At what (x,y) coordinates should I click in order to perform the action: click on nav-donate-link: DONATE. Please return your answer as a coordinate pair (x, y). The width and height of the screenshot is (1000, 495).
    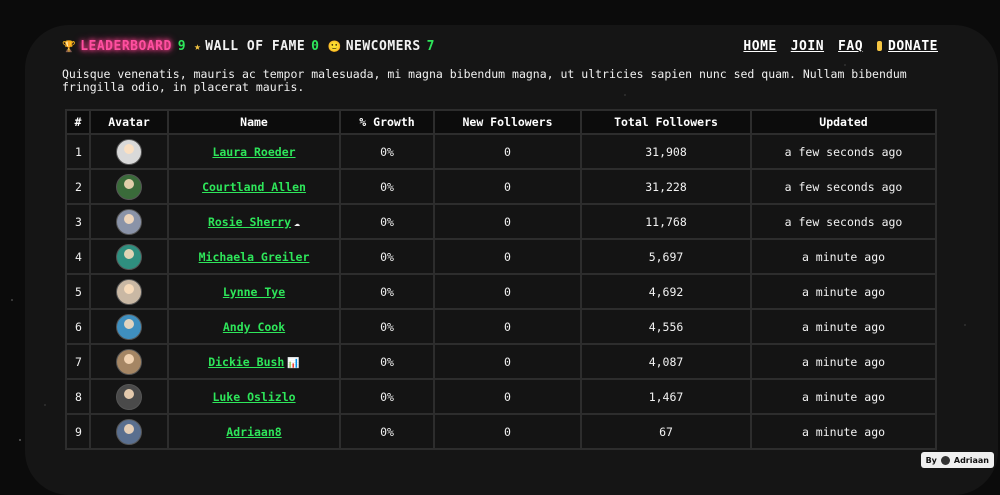
    Looking at the image, I should click on (907, 46).